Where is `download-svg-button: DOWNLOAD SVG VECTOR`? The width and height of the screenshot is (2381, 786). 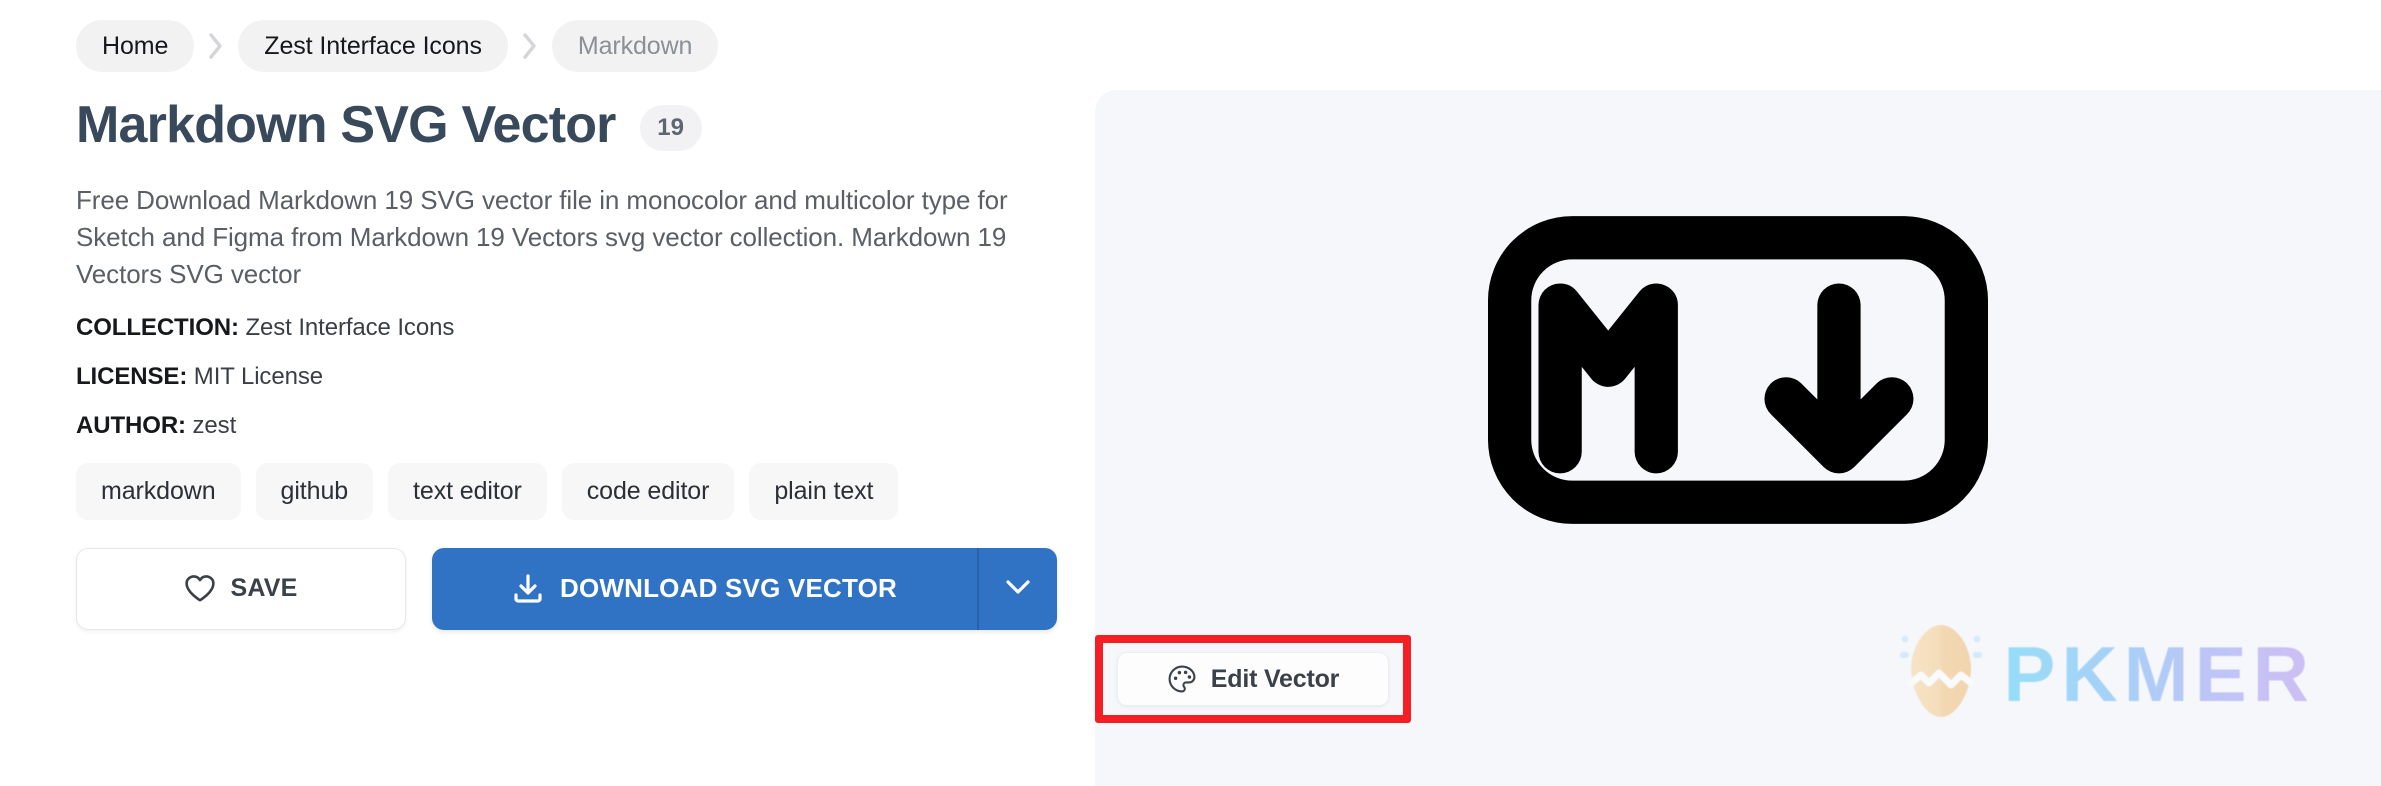 download-svg-button: DOWNLOAD SVG VECTOR is located at coordinates (704, 589).